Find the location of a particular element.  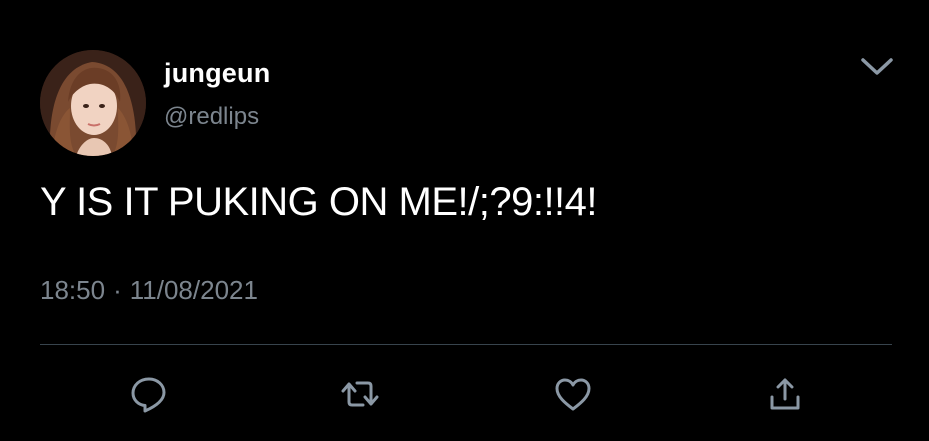

reply-icon is located at coordinates (148, 395).